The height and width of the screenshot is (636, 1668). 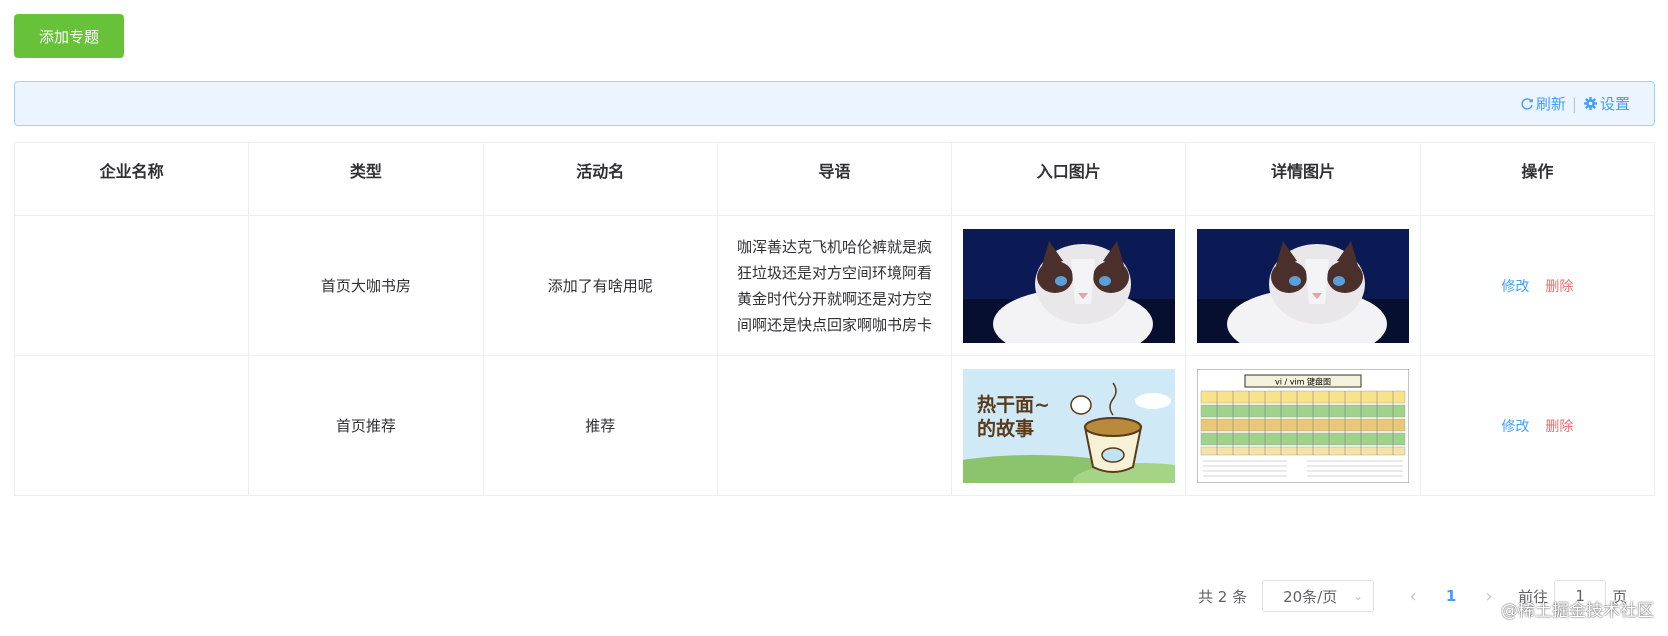 I want to click on header-intro: 导语, so click(x=834, y=179).